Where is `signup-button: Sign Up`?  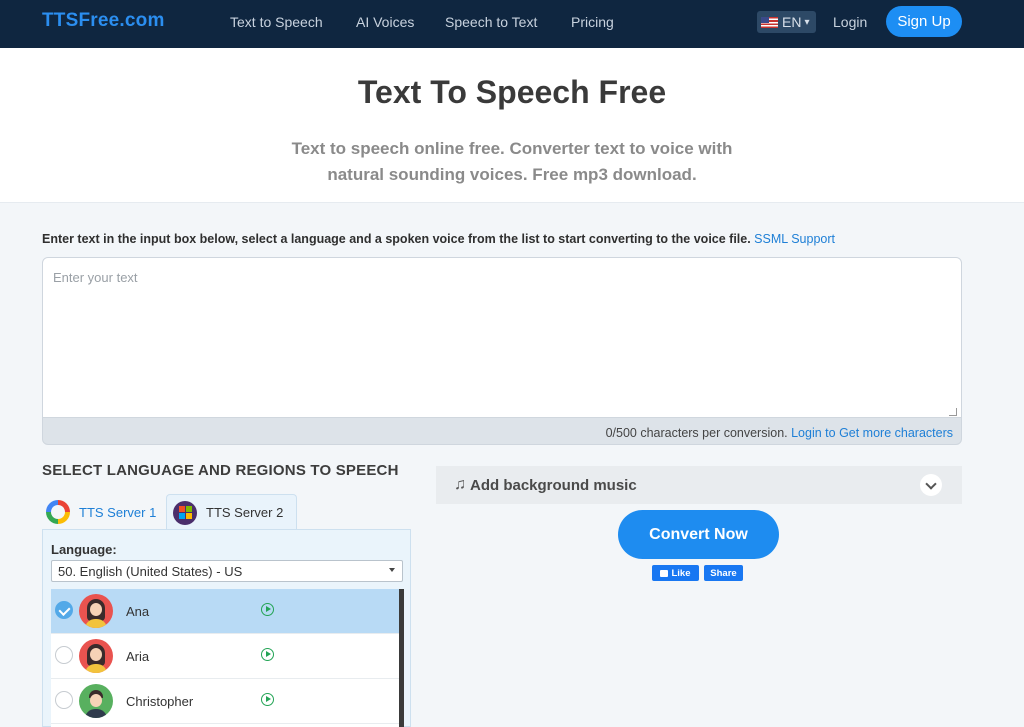 signup-button: Sign Up is located at coordinates (924, 21).